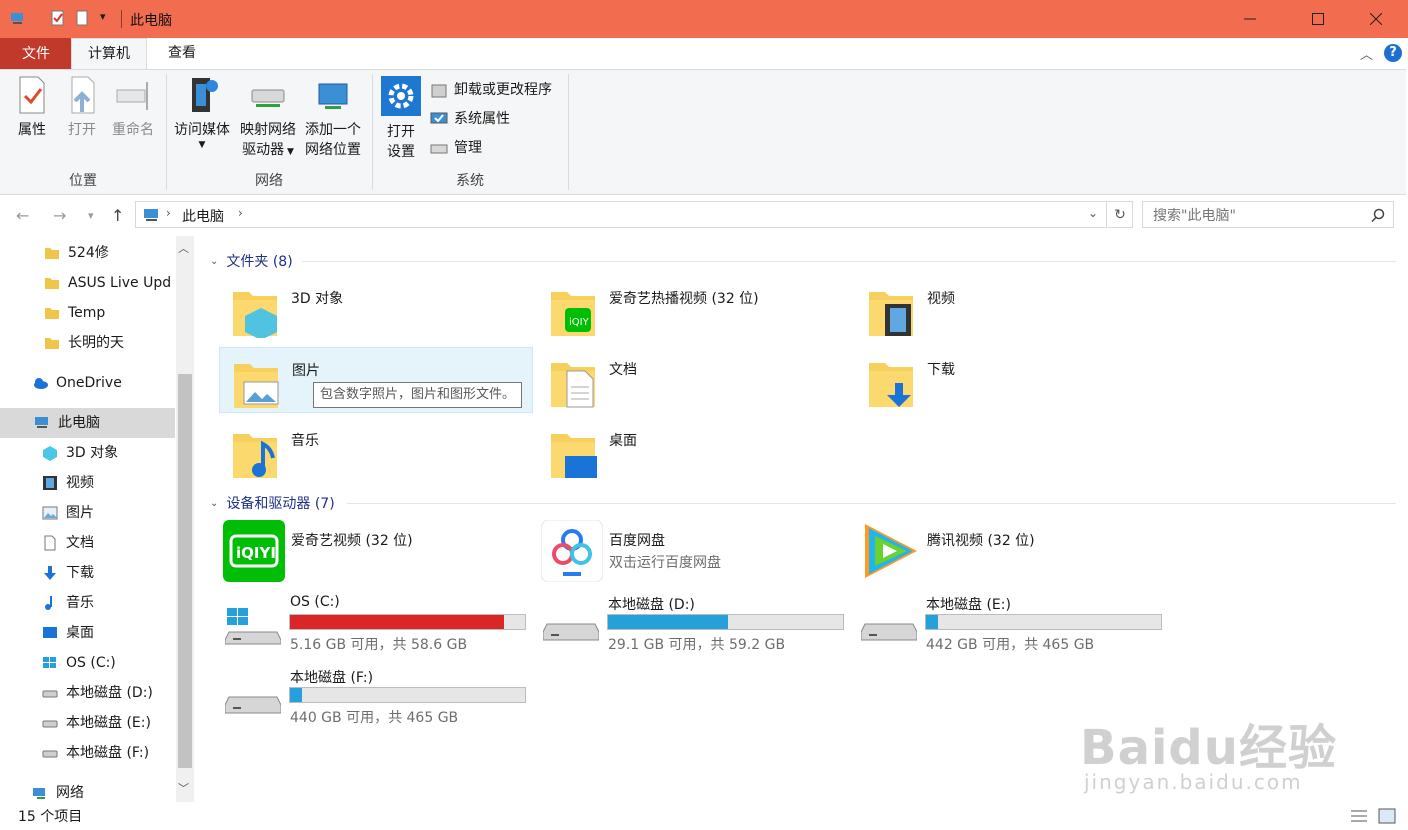  What do you see at coordinates (333, 118) in the screenshot?
I see `add-network-location-button: 添加一个 网络位置` at bounding box center [333, 118].